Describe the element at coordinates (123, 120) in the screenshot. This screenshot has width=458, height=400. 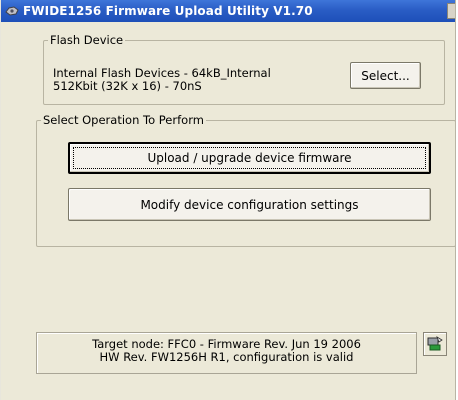
I see `operation-legend: Select Operation To Perform` at that location.